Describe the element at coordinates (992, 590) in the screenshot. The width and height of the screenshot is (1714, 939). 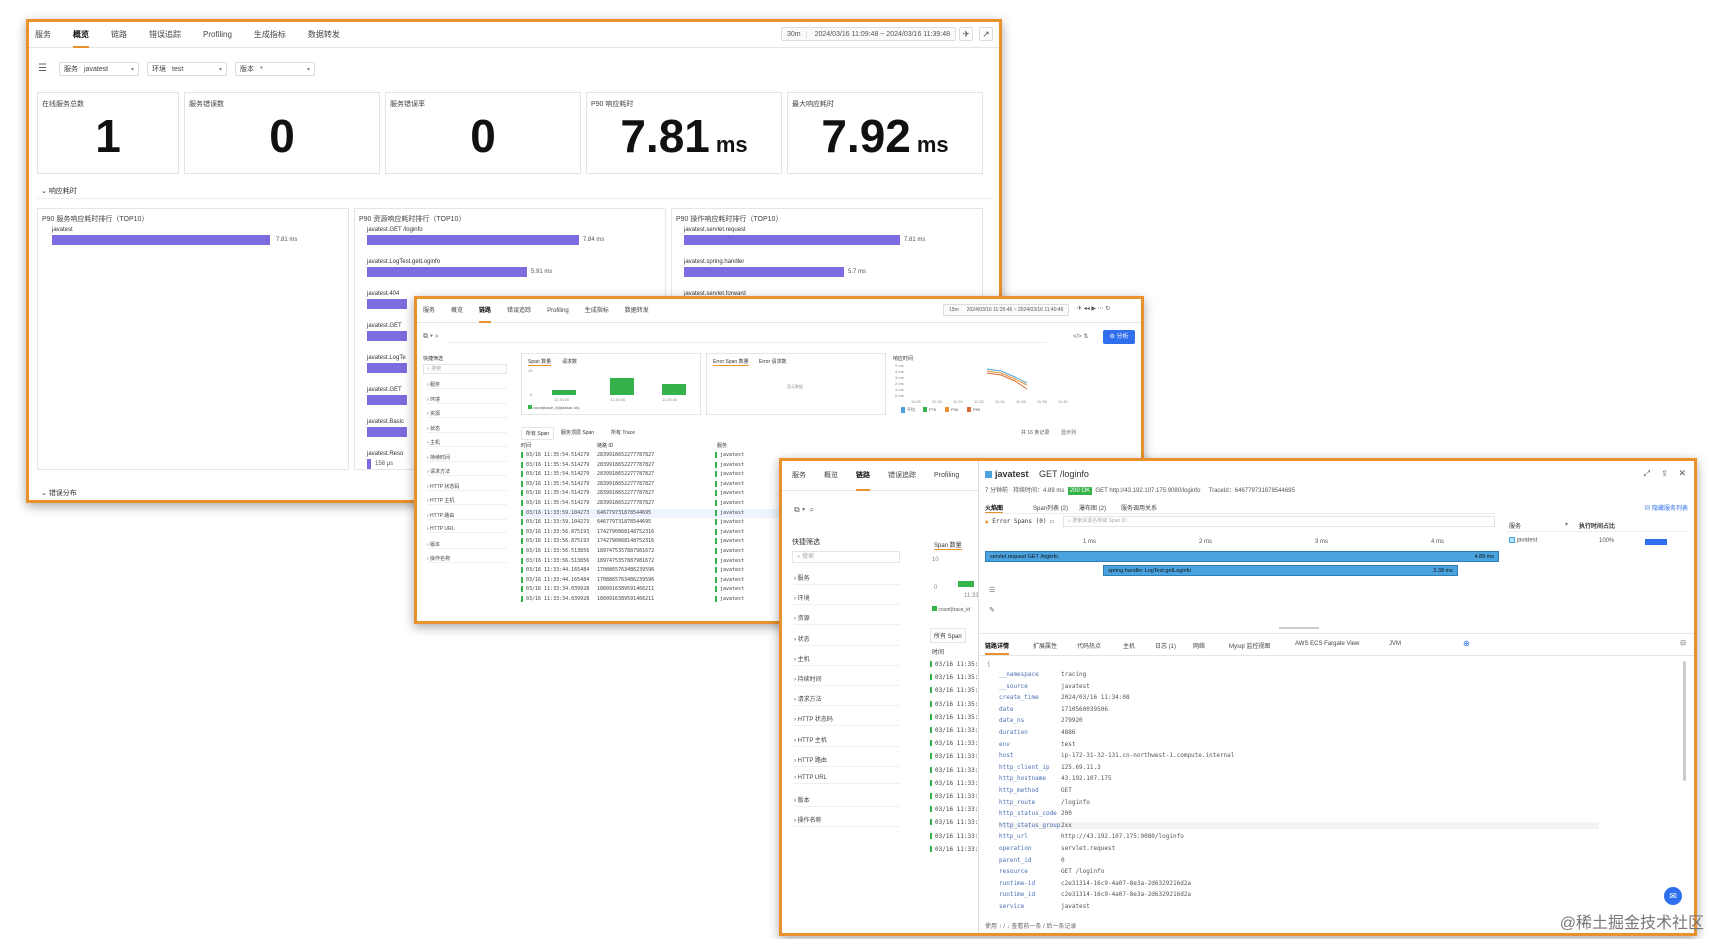
I see `list-icon: ☰` at that location.